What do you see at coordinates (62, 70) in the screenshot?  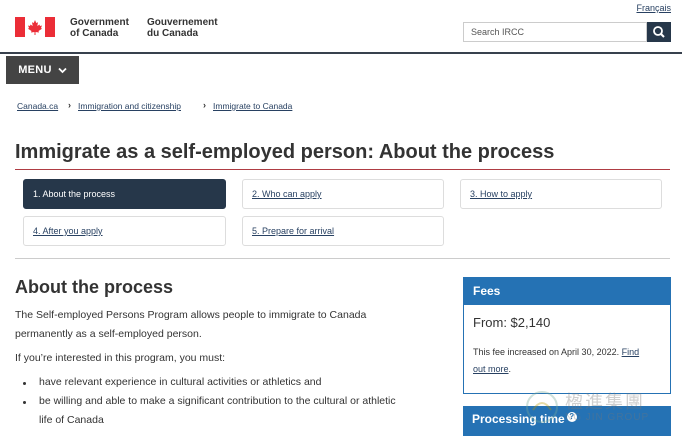 I see `chevron-down-icon` at bounding box center [62, 70].